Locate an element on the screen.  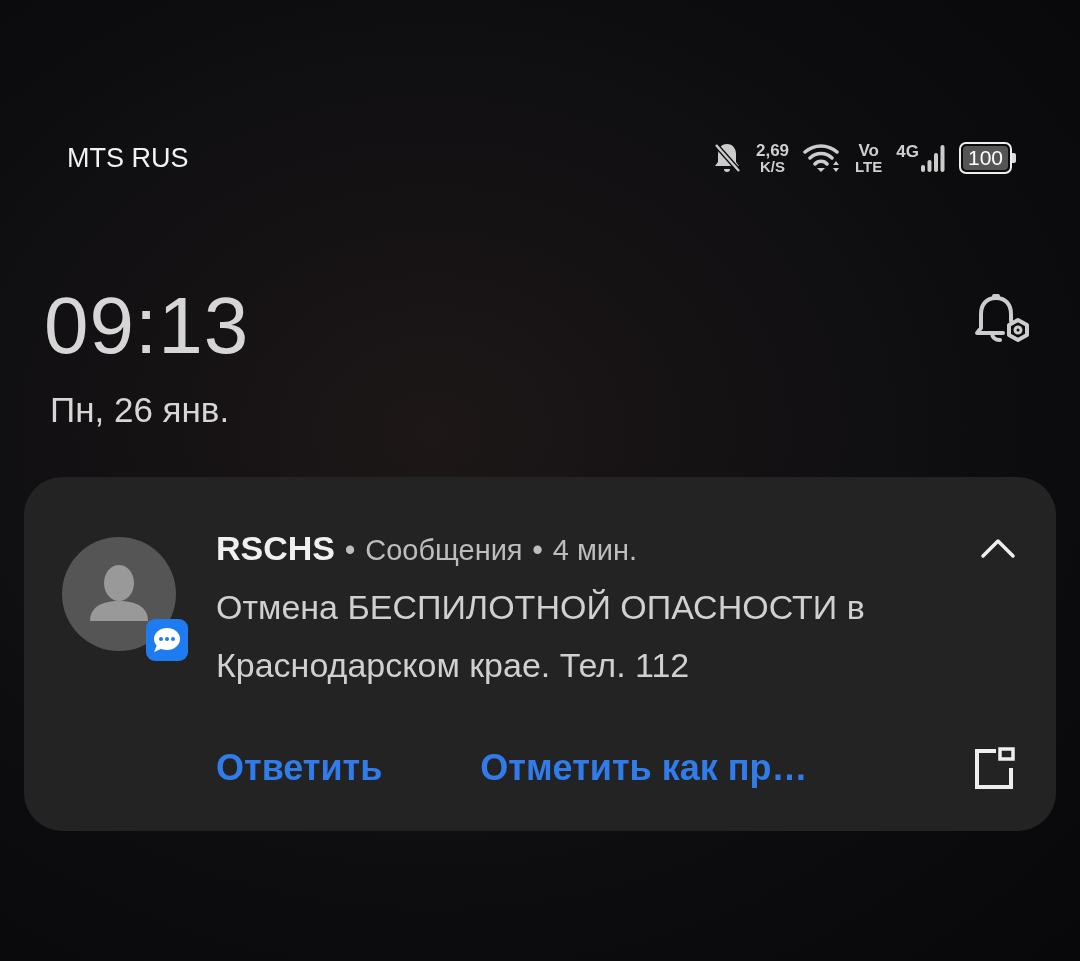
signal-icon is located at coordinates (932, 158).